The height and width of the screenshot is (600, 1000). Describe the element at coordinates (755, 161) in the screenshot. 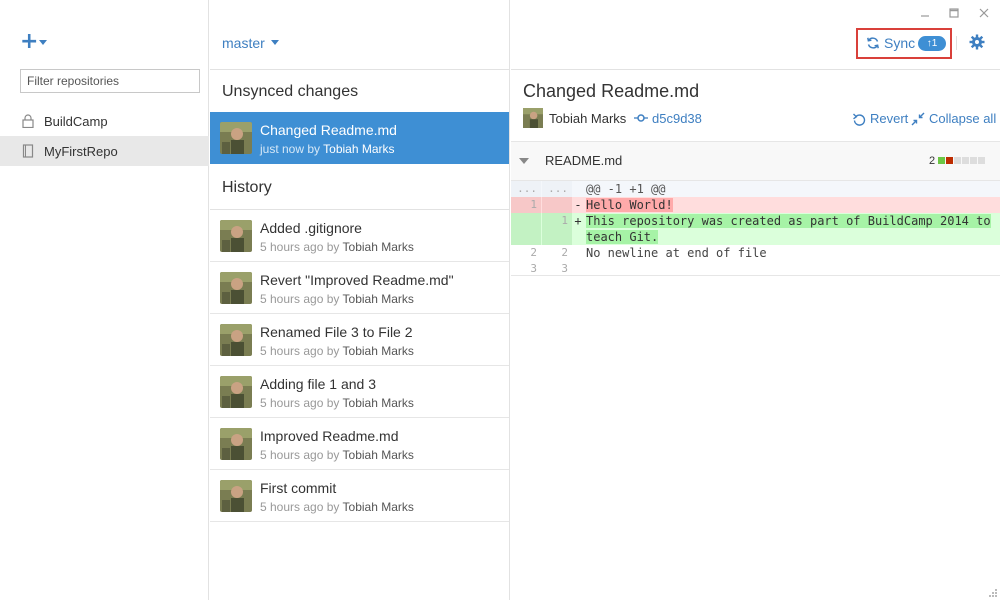

I see `file-header: README.md 2` at that location.